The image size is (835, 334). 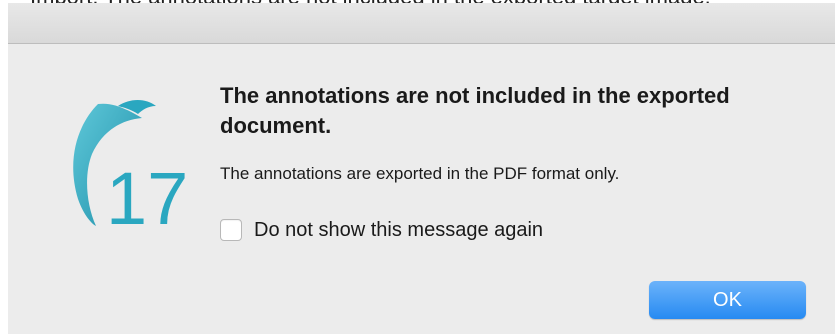 I want to click on app-logo-number: 17, so click(x=147, y=195).